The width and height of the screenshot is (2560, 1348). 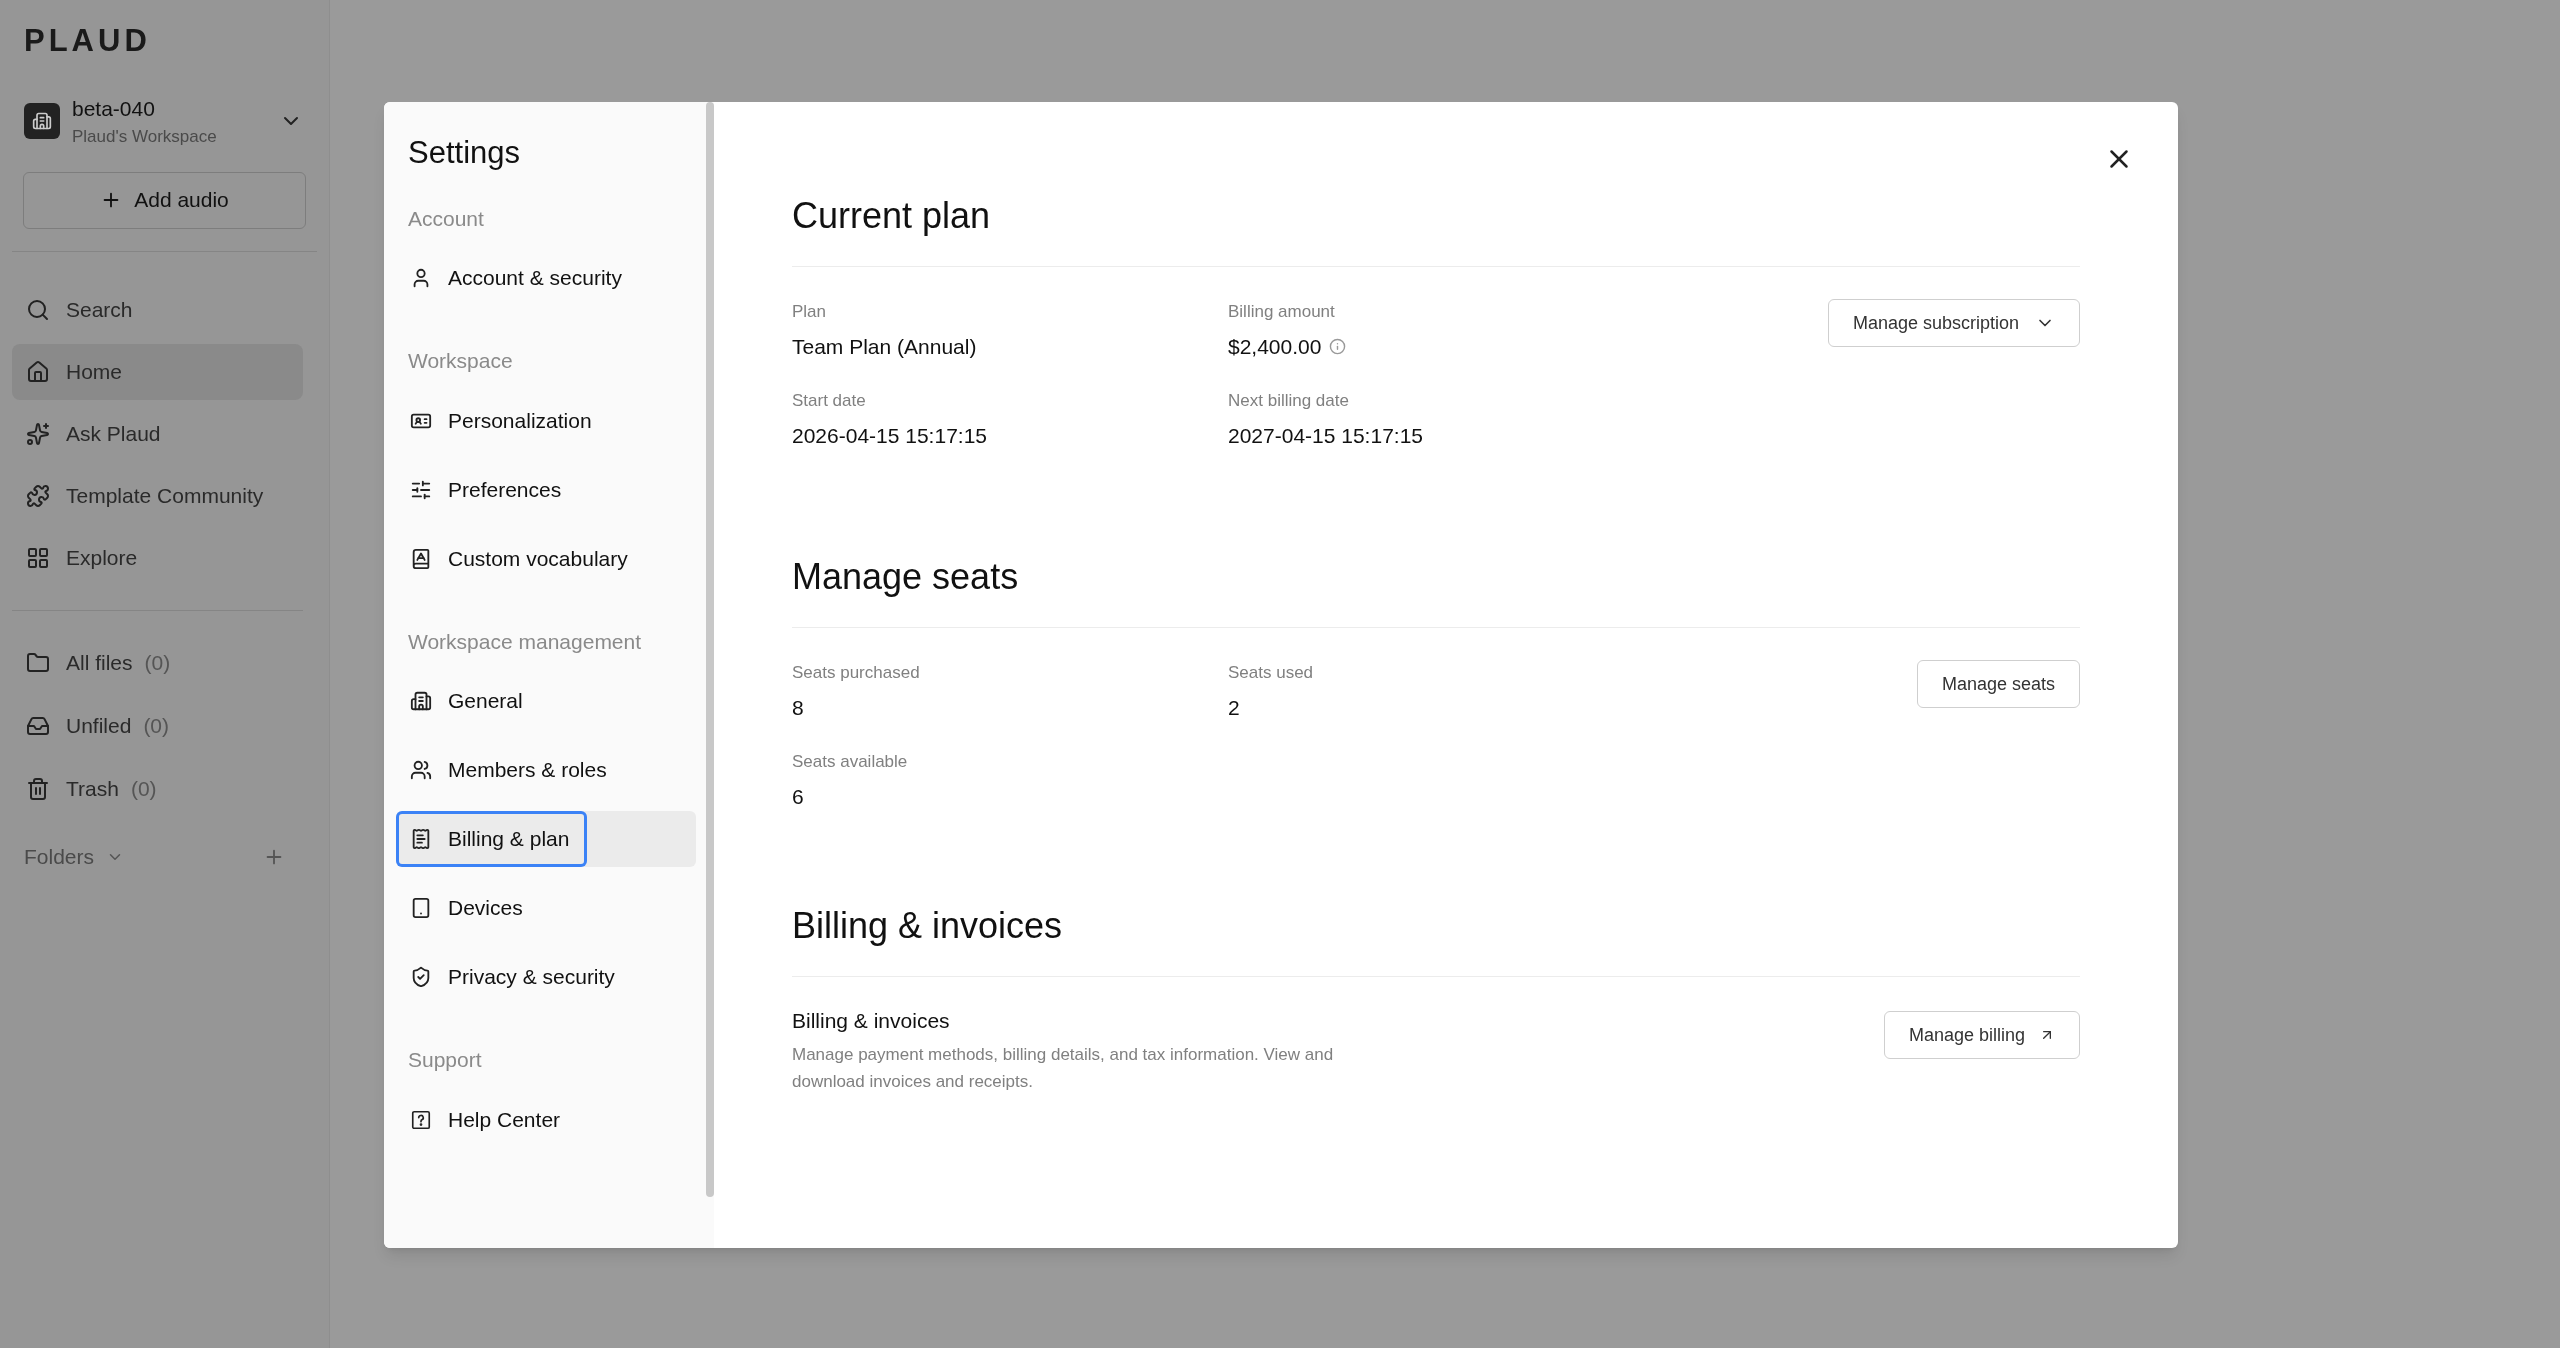 I want to click on receipt-icon, so click(x=421, y=839).